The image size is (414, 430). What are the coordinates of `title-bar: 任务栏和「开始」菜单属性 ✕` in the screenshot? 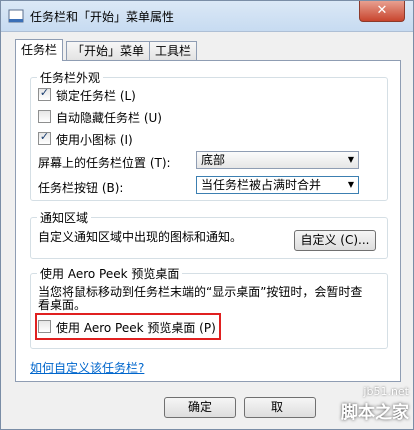 It's located at (207, 16).